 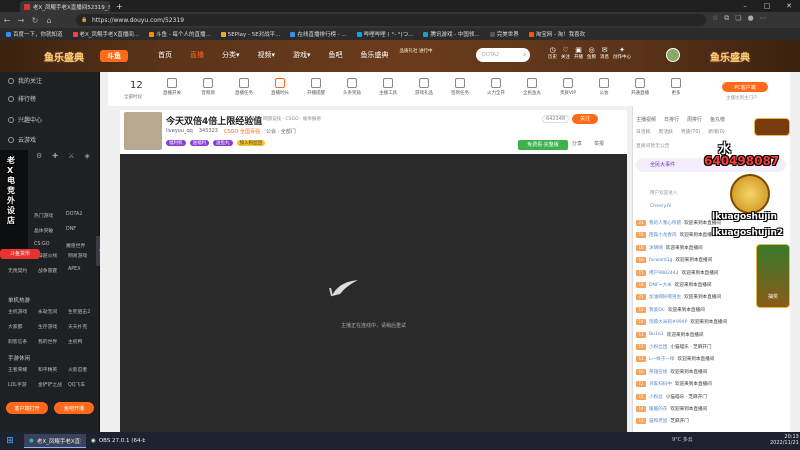 I want to click on tab-active: 老X_凤鲲手老X直播间52319_斗鱼✕, so click(x=65, y=6).